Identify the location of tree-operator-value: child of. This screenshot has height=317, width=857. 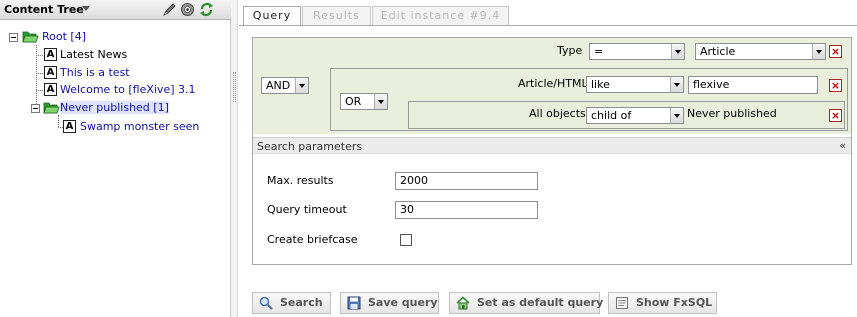
(611, 115).